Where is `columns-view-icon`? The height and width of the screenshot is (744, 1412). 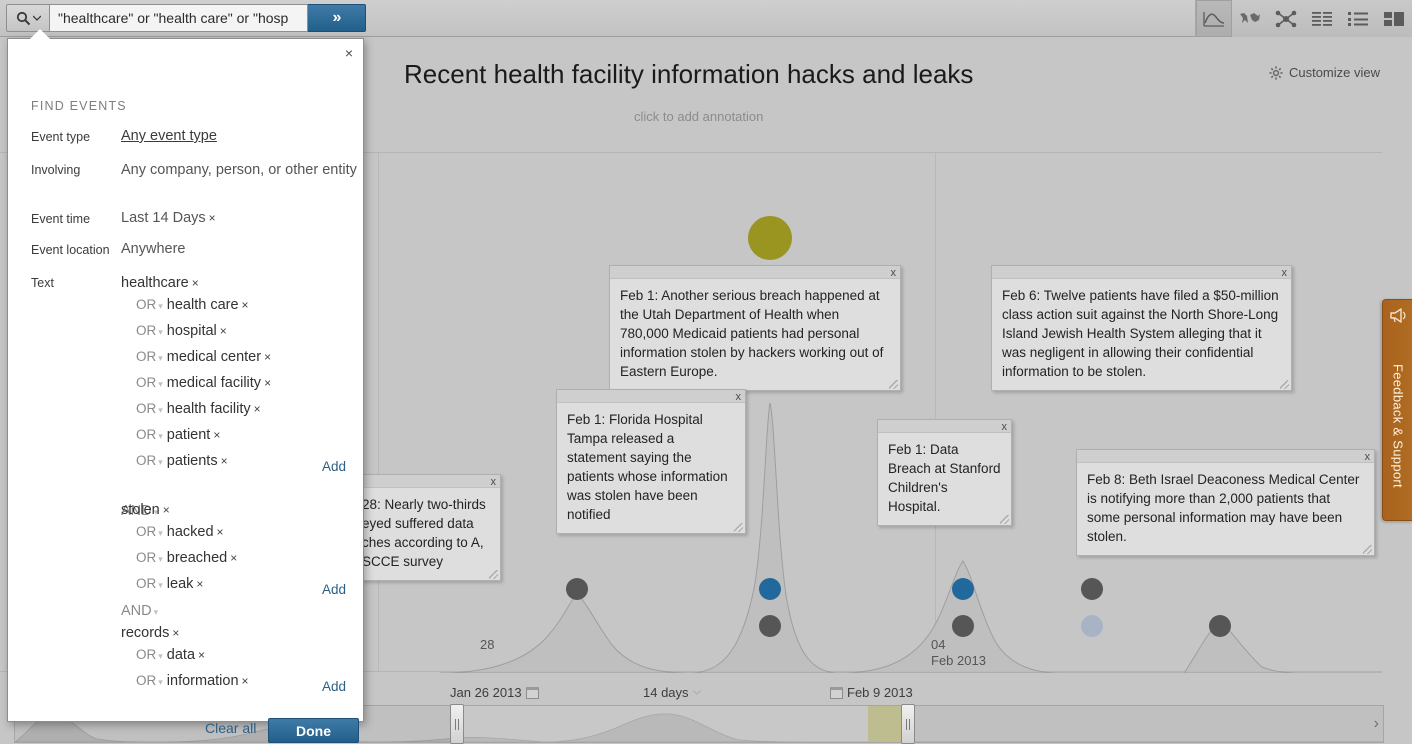
columns-view-icon is located at coordinates (1322, 18).